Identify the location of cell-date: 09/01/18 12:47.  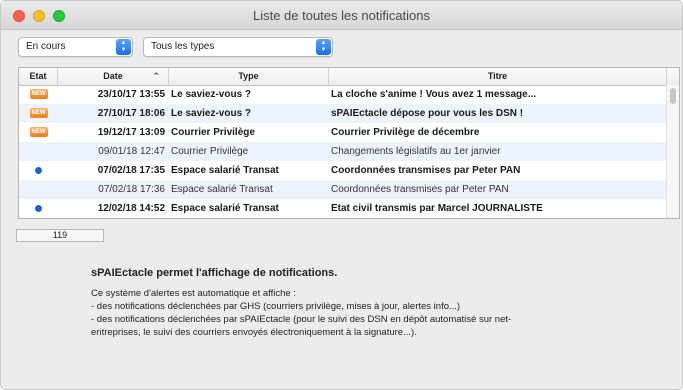
(131, 151).